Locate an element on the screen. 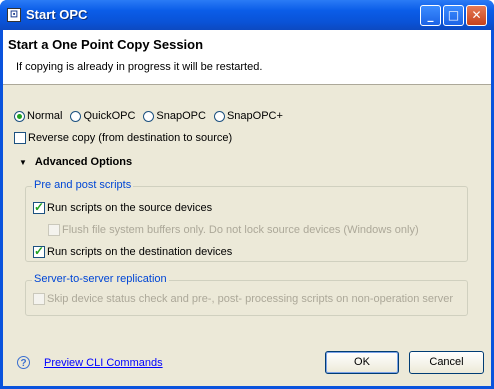  expand-triangle-icon: ▼ is located at coordinates (23, 162).